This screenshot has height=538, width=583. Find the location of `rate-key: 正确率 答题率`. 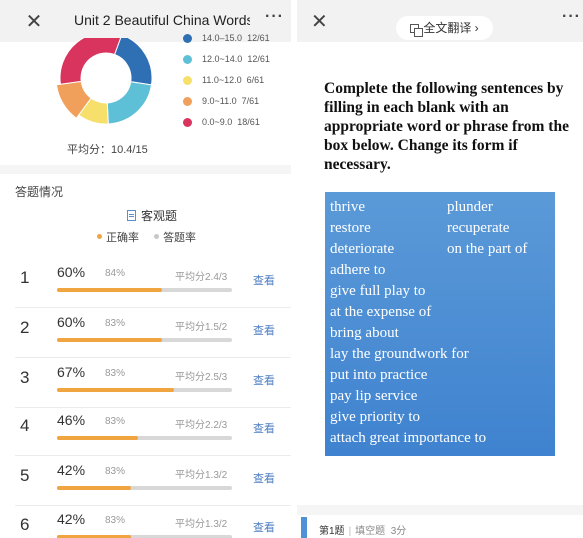

rate-key: 正确率 答题率 is located at coordinates (152, 237).